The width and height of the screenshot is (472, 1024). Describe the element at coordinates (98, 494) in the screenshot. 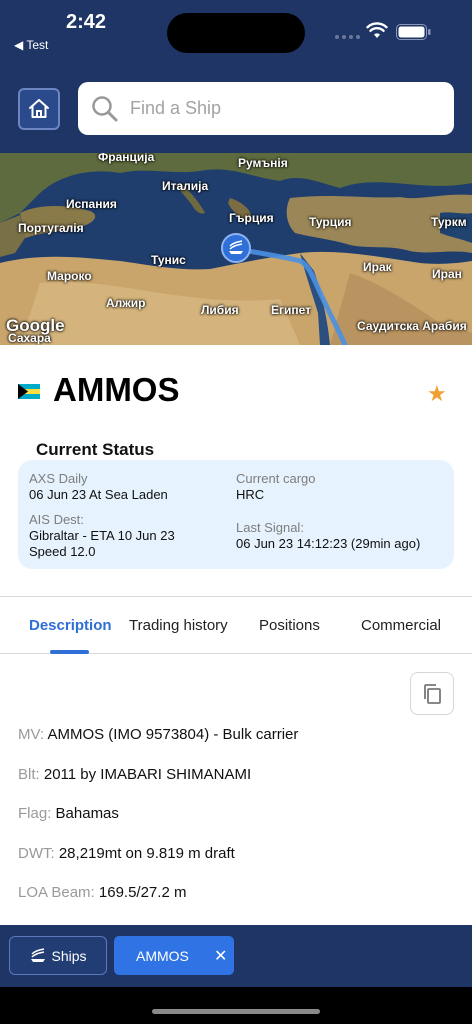

I see `axs-daily-value: 06 Jun 23 At Sea Laden` at that location.